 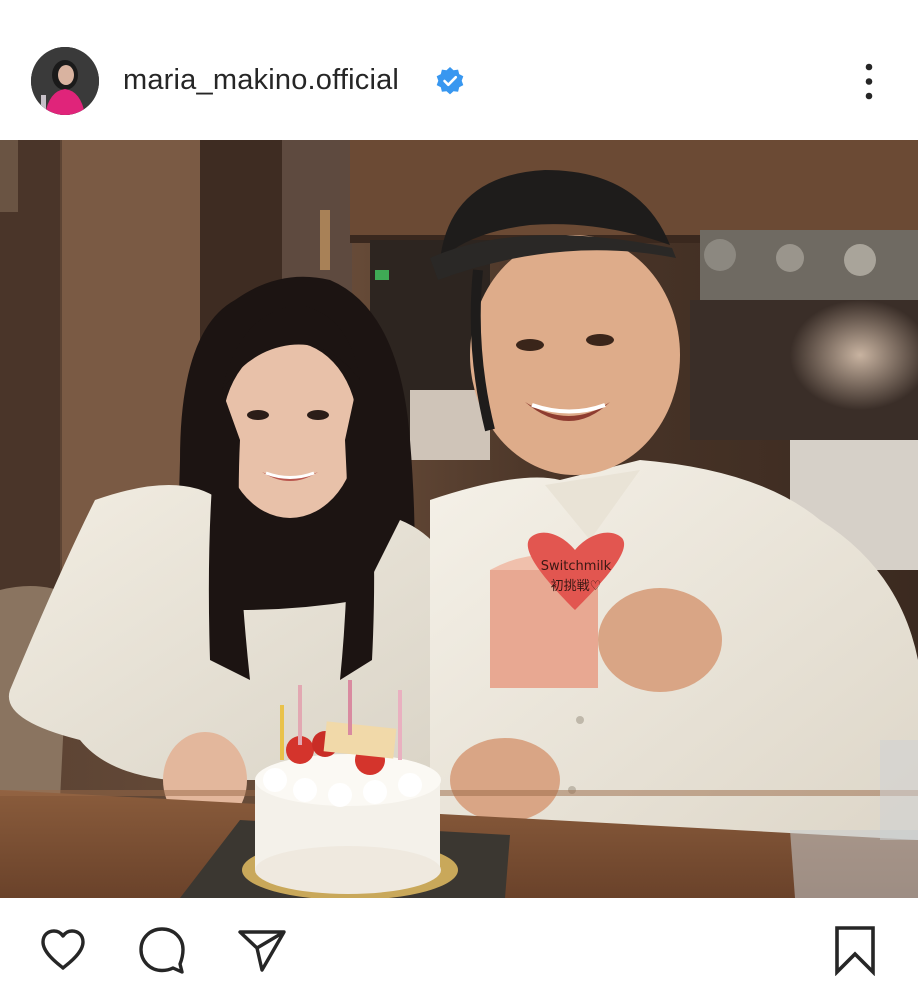 What do you see at coordinates (855, 950) in the screenshot?
I see `bookmark-icon` at bounding box center [855, 950].